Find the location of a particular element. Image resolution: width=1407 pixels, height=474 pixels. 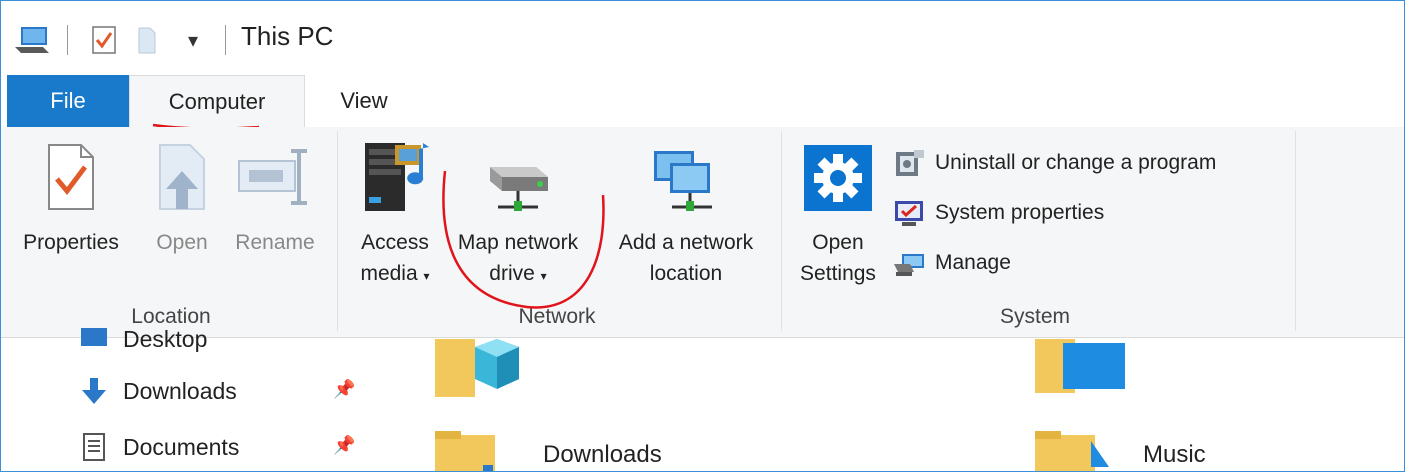

uninstall-program-button: Uninstall or change a program is located at coordinates (1053, 163).